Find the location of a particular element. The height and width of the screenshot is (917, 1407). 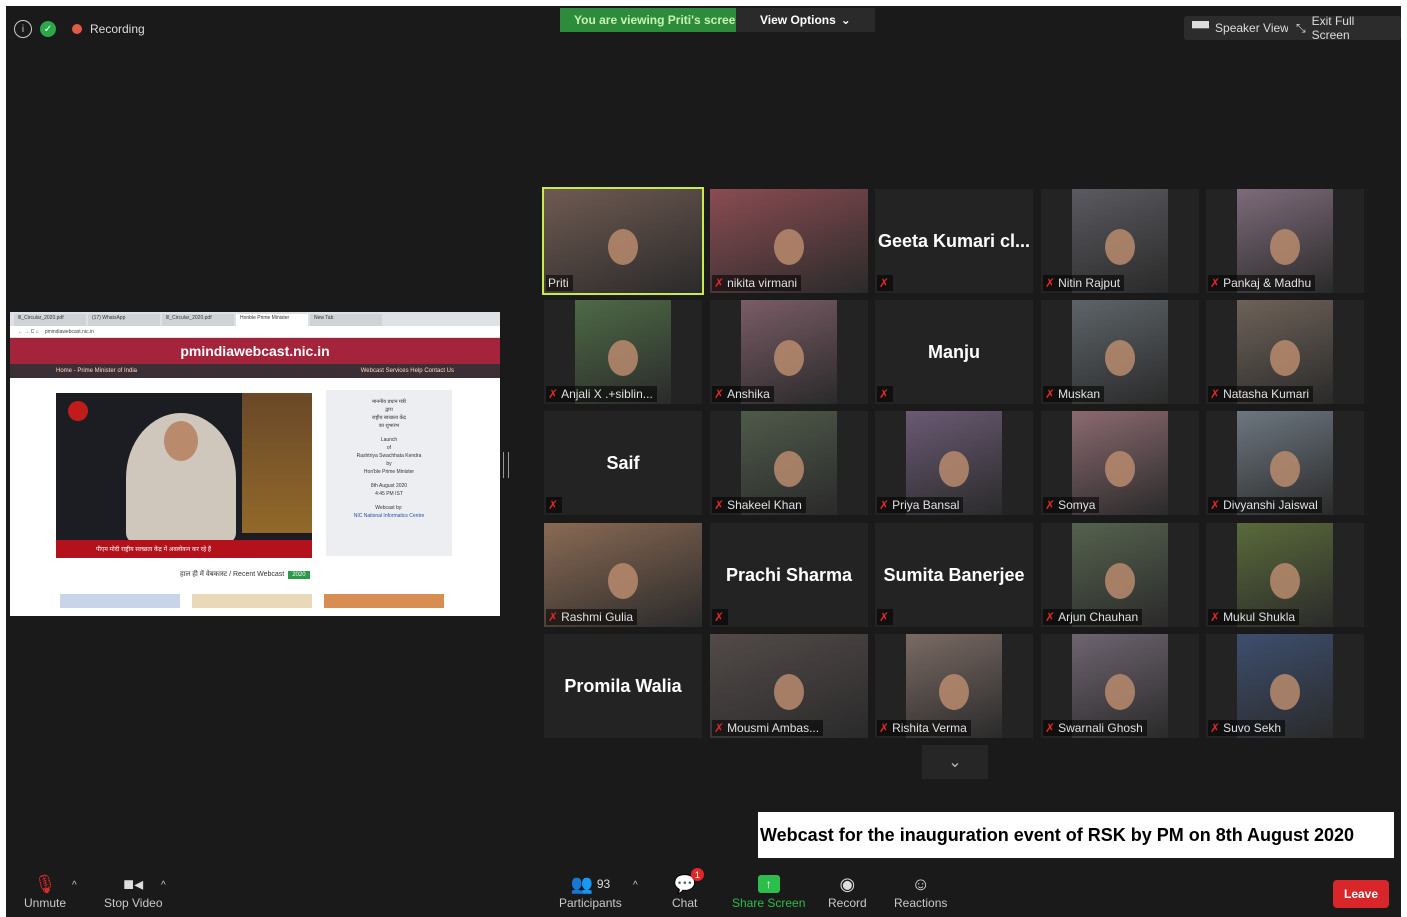

participant-tile: ✗ Pankaj & Madhu is located at coordinates (1285, 241).